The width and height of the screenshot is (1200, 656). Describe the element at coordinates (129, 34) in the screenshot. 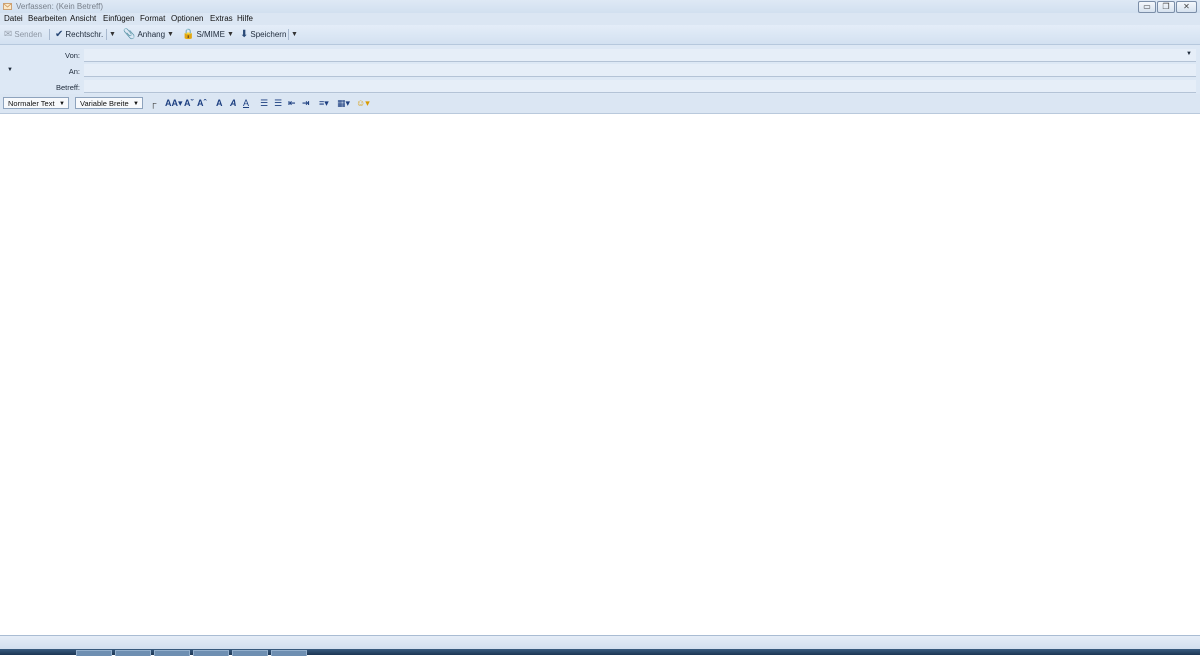

I see `paperclip-icon: 📎` at that location.